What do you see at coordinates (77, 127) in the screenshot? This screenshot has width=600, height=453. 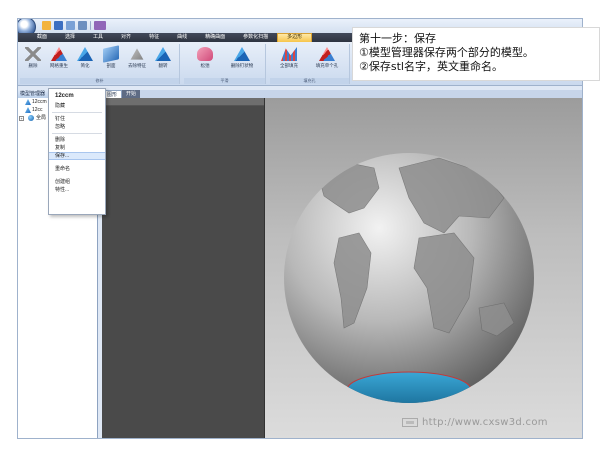 I see `menu-item-ignore: 忽略` at bounding box center [77, 127].